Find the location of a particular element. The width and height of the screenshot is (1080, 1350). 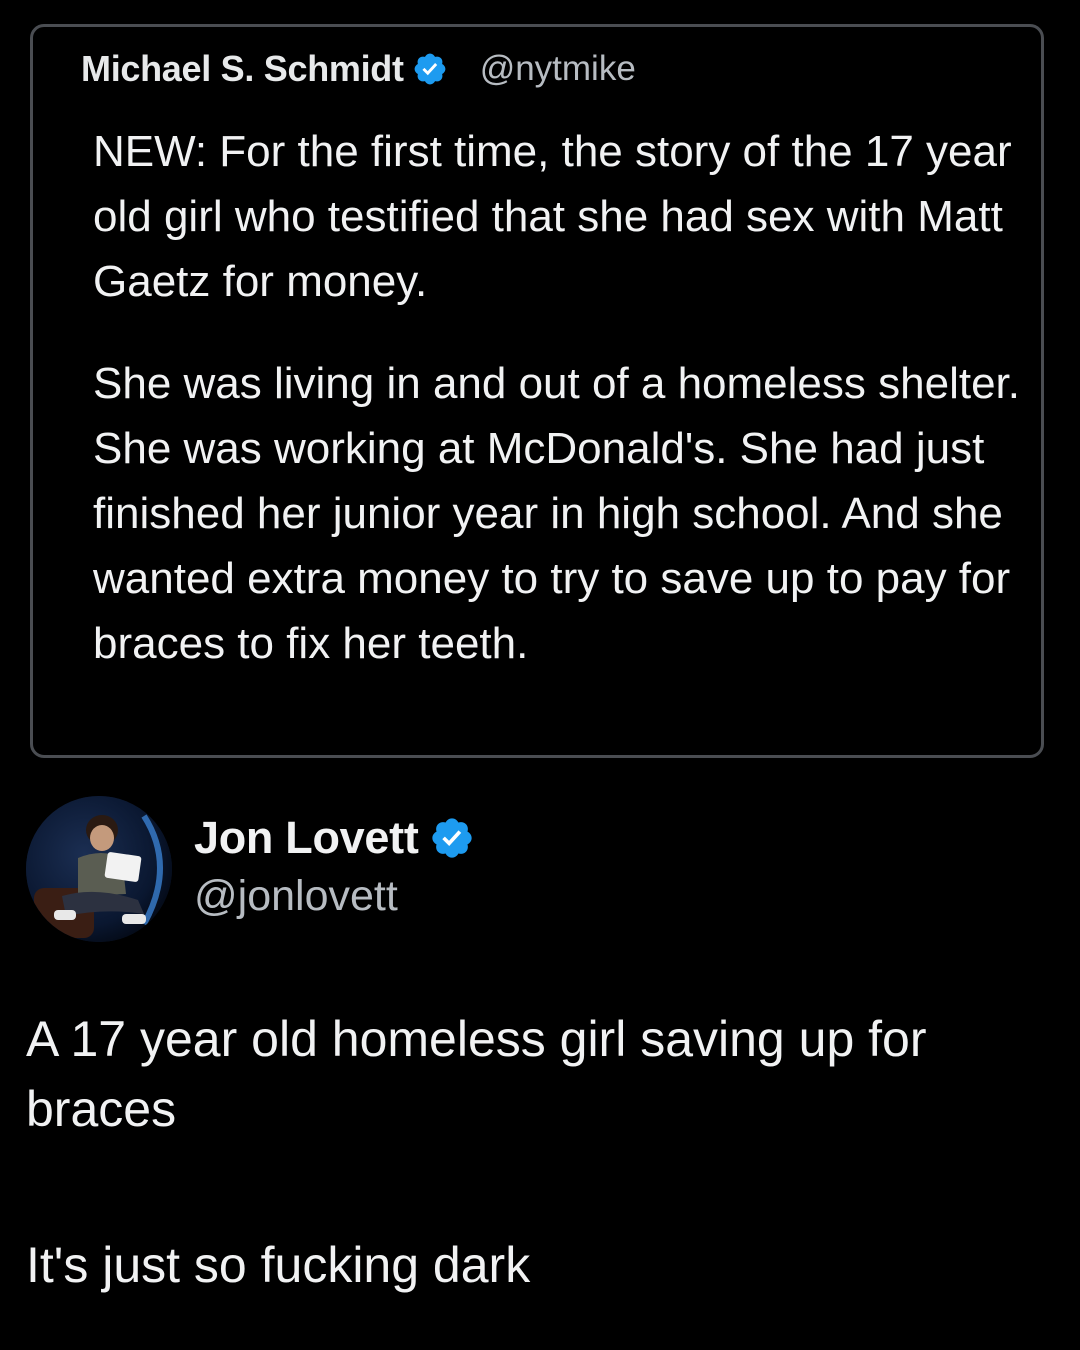

quoted-tweet-header: Michael S. Schmidt @nytmike is located at coordinates (358, 69).